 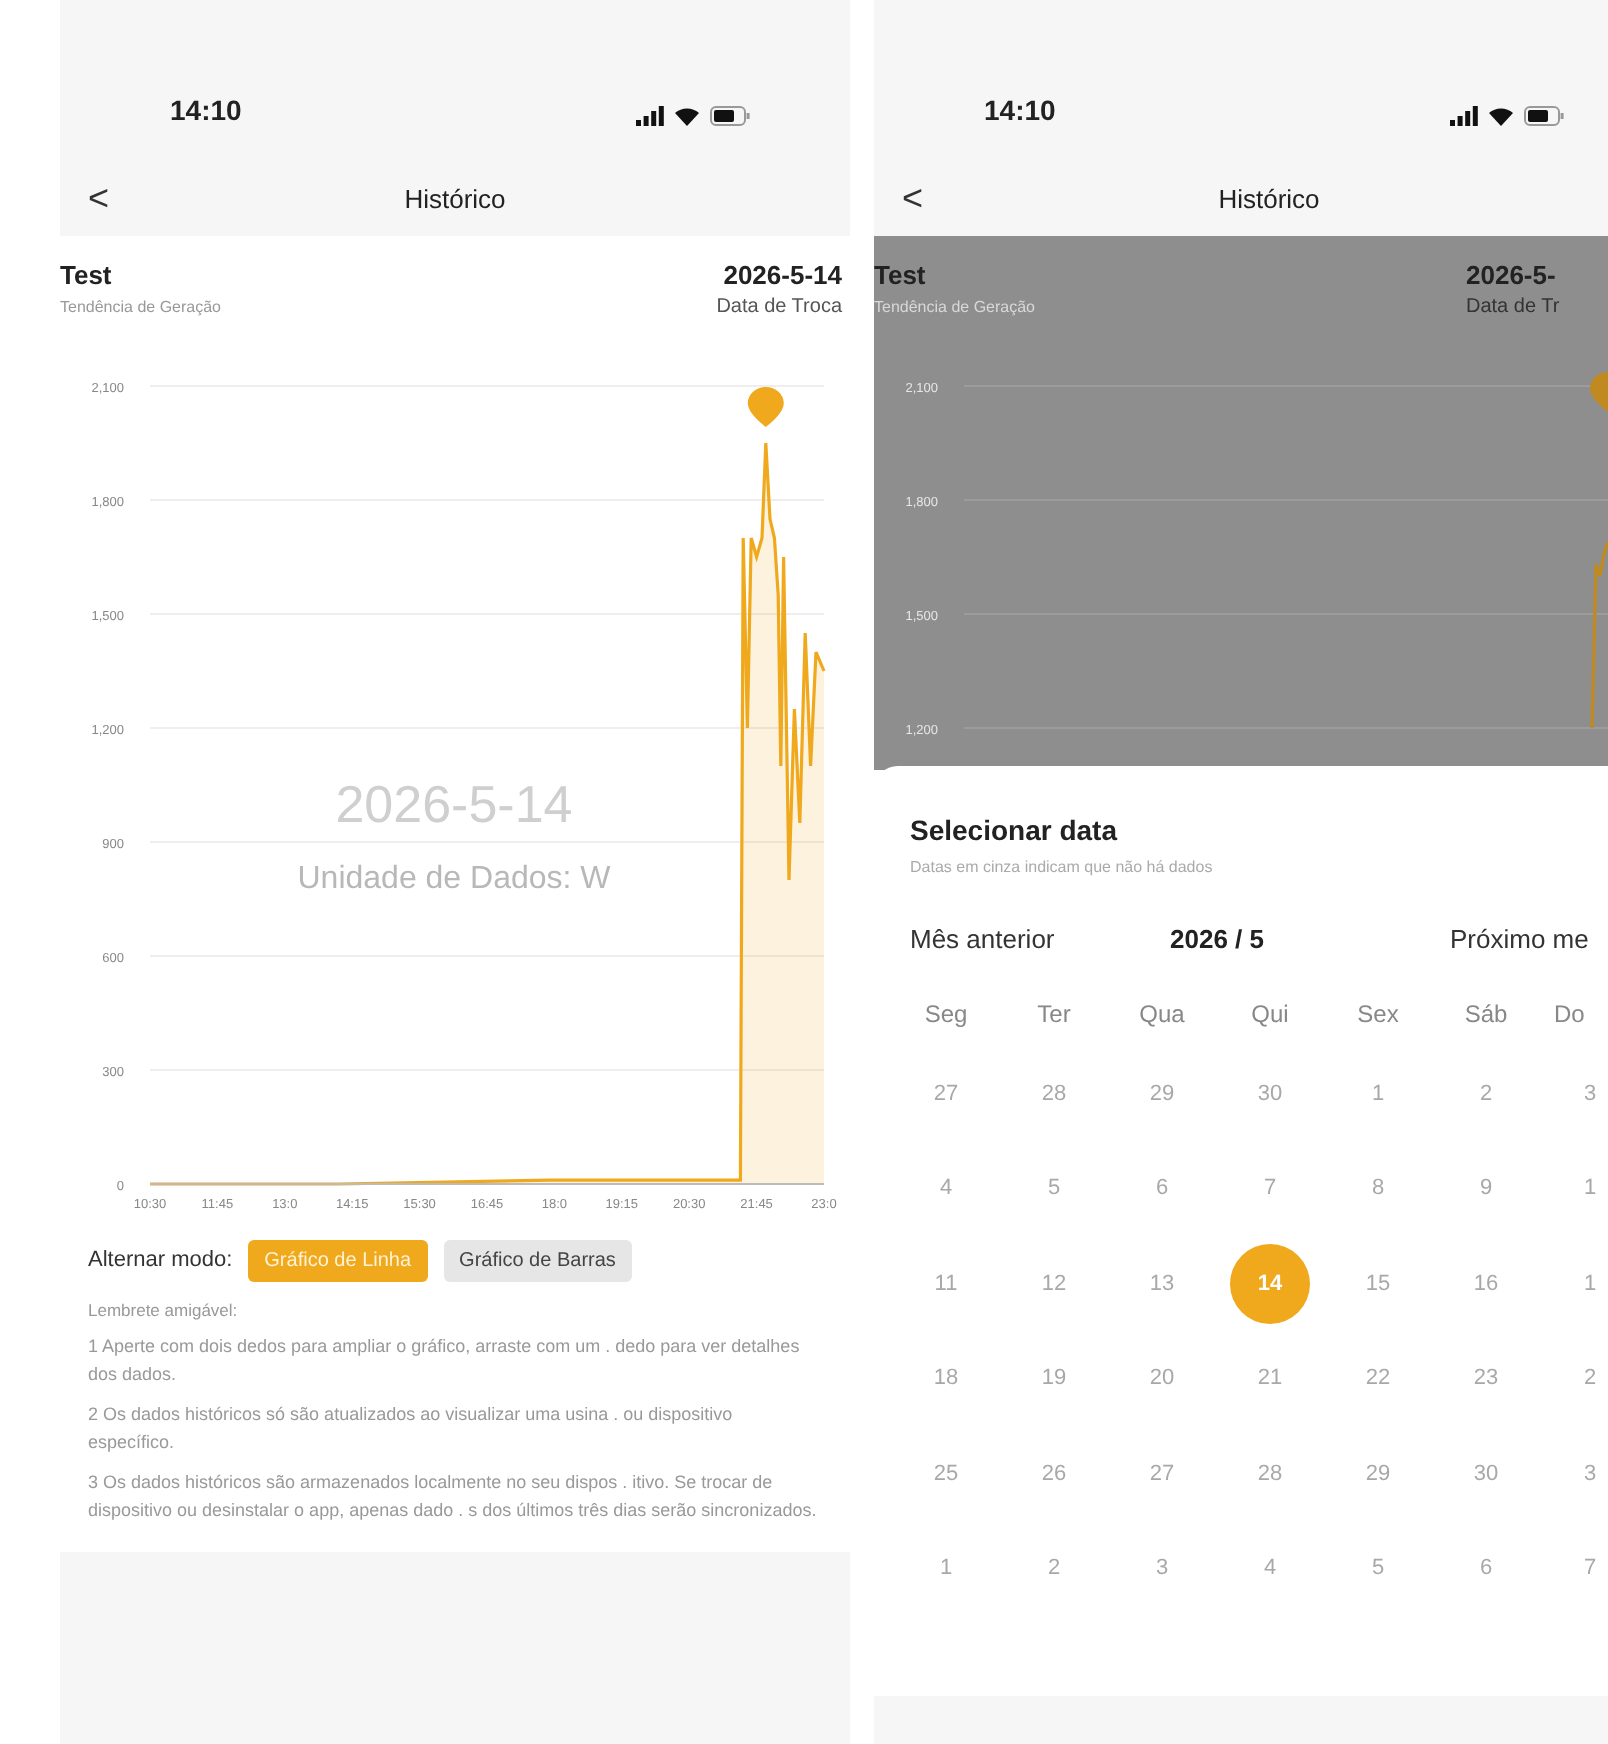 I want to click on tip-text: 2 Os dados históricos só são atualizados ao visualizar uma usina . ou dispositivo específico., so click(x=411, y=1429).